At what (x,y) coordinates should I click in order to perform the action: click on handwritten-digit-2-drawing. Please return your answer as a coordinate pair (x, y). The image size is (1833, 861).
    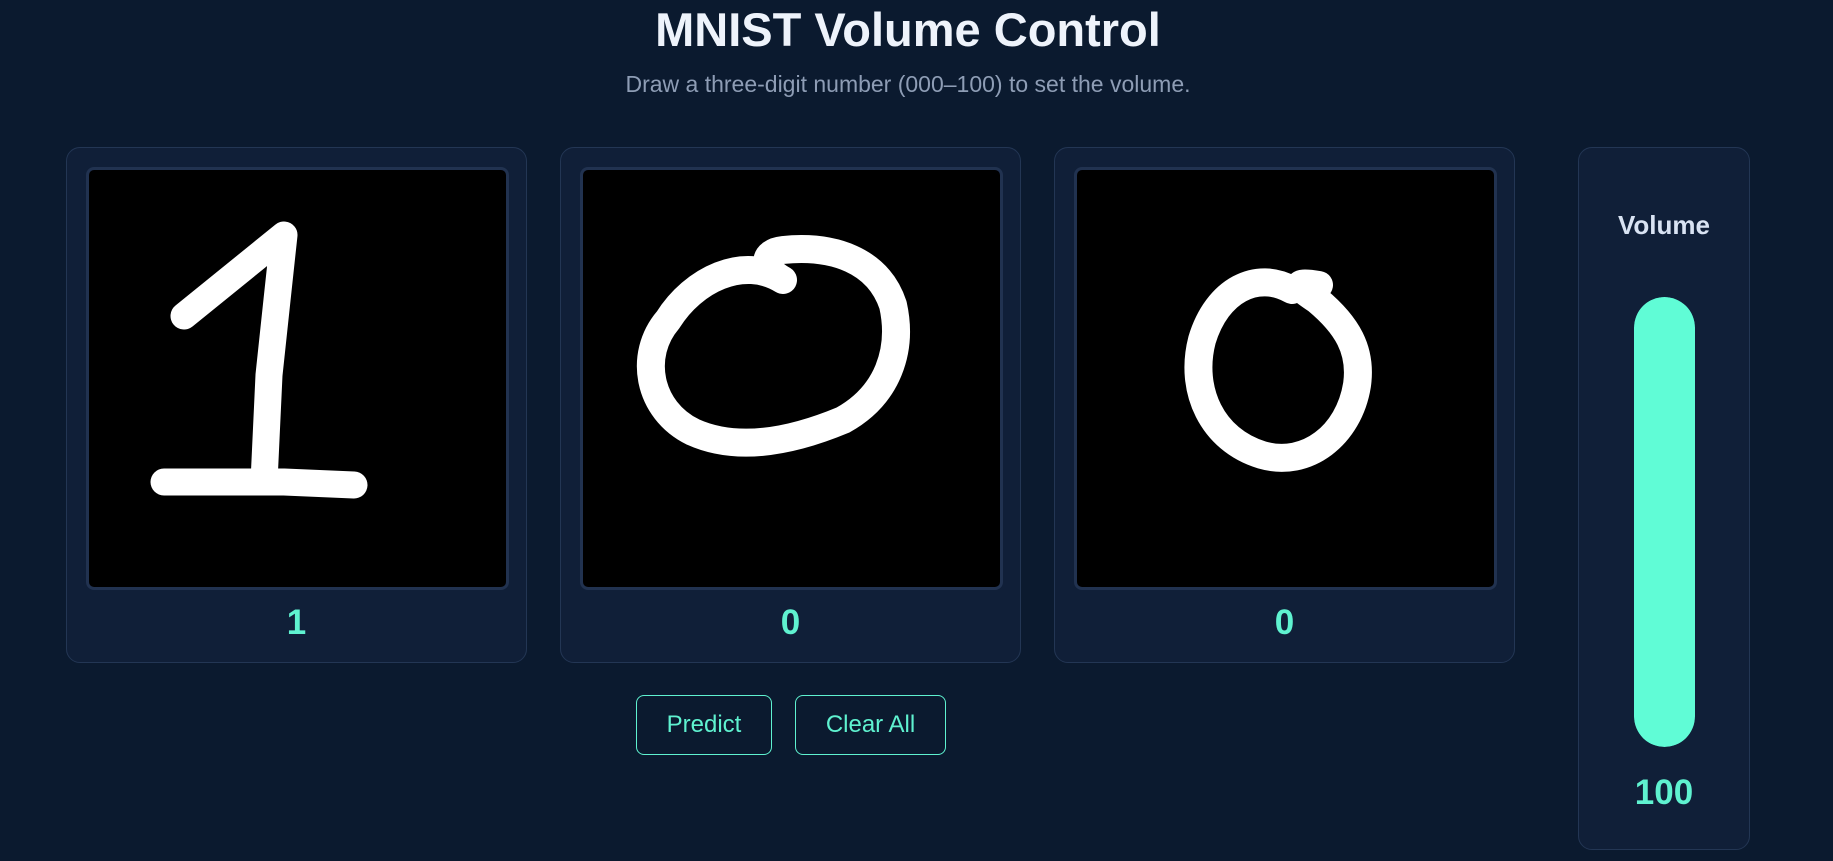
    Looking at the image, I should click on (773, 346).